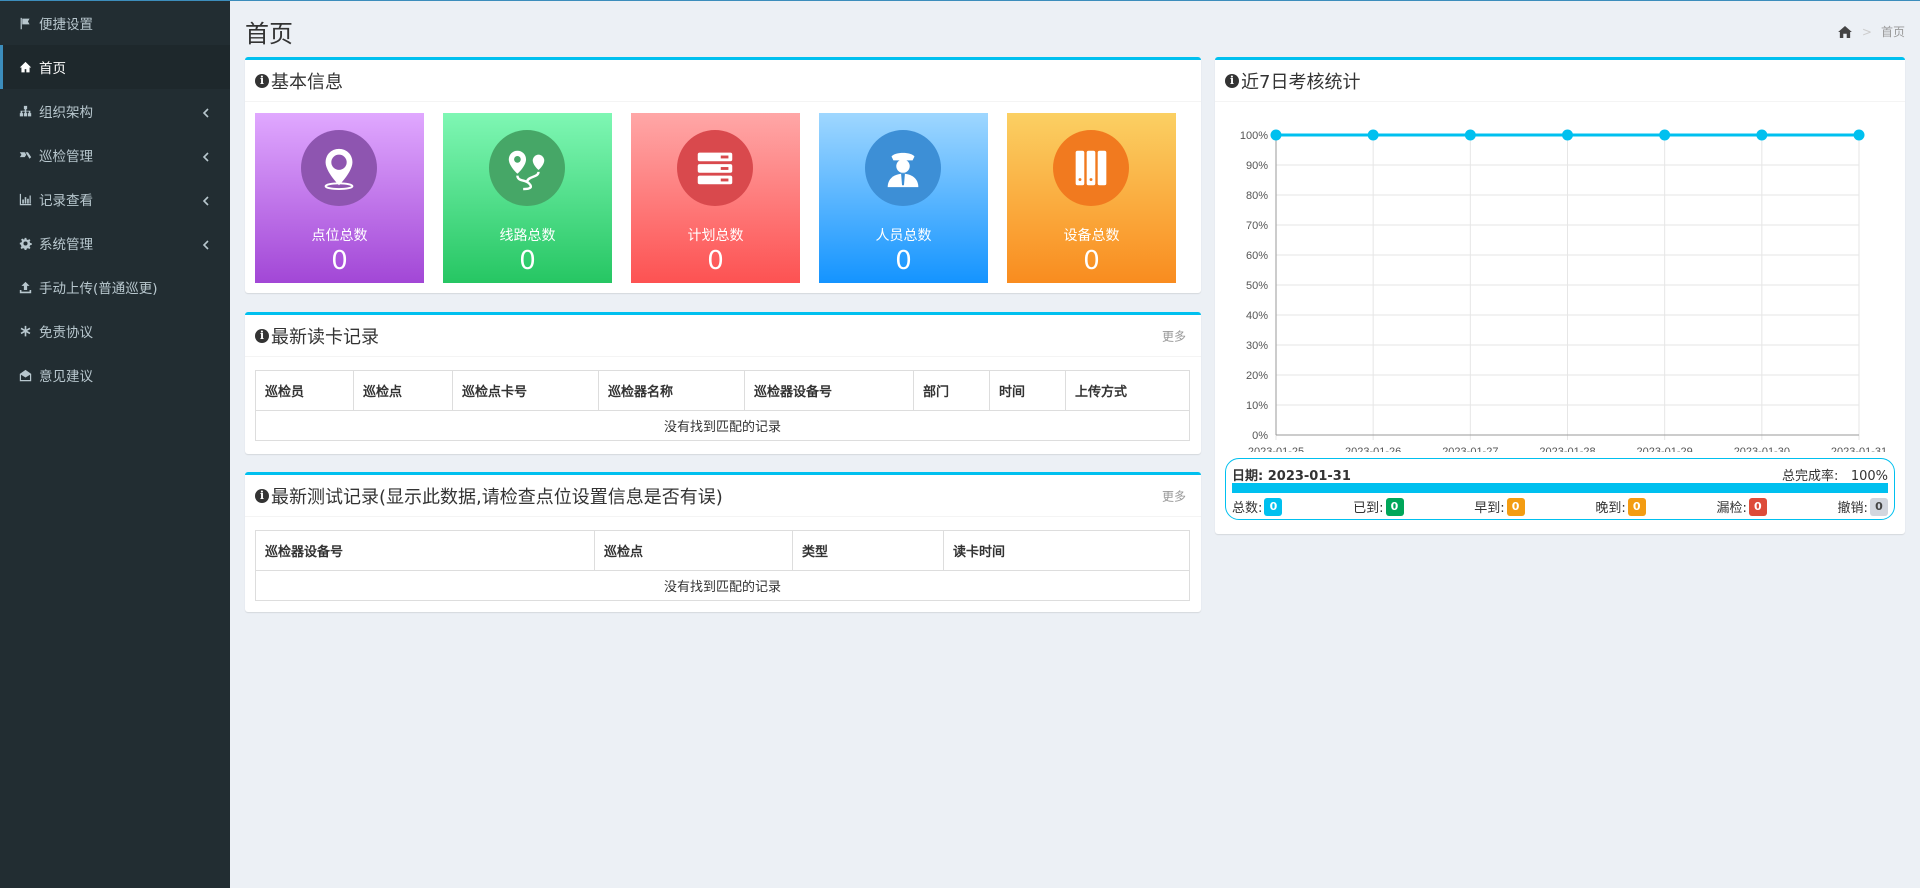 The height and width of the screenshot is (888, 1920). What do you see at coordinates (304, 390) in the screenshot?
I see `column-header: 巡检员` at bounding box center [304, 390].